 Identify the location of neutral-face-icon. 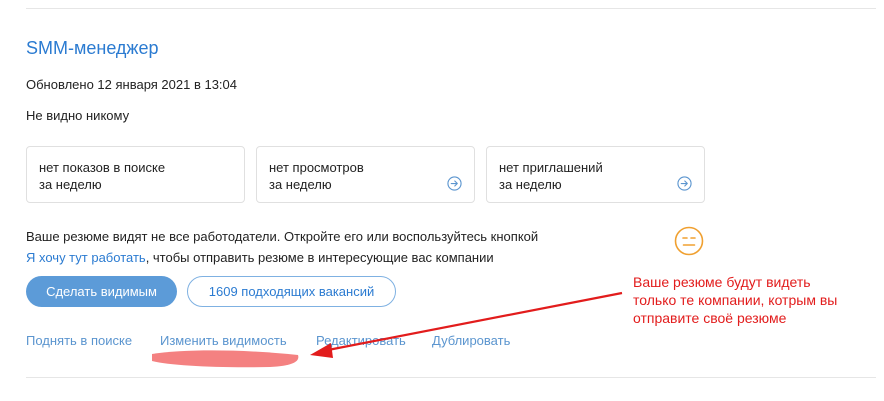
(689, 241).